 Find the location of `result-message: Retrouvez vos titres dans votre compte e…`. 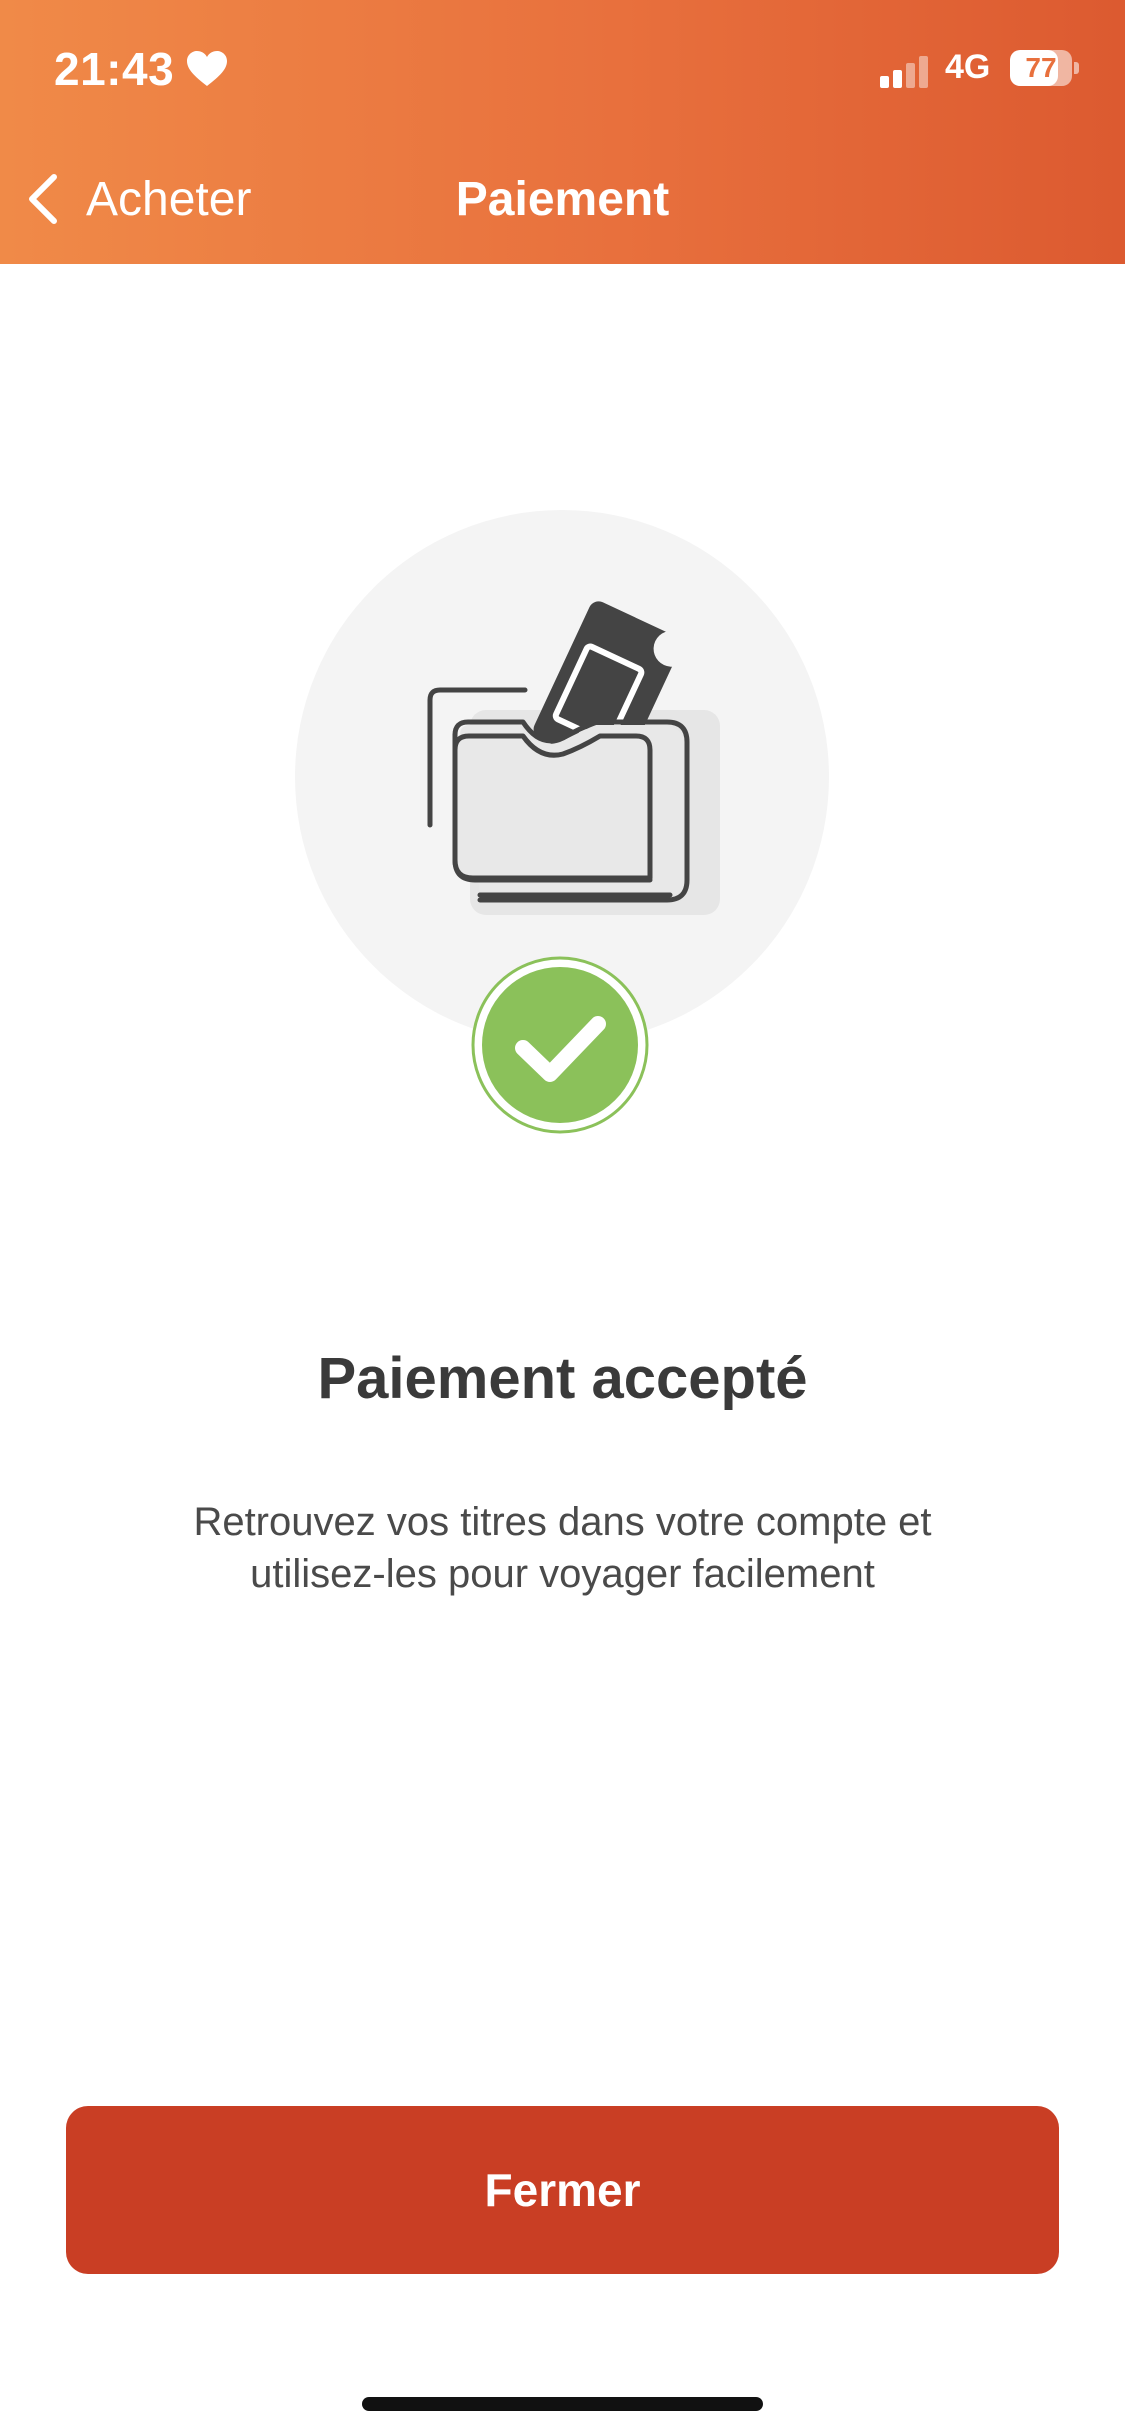

result-message: Retrouvez vos titres dans votre compte e… is located at coordinates (562, 1548).